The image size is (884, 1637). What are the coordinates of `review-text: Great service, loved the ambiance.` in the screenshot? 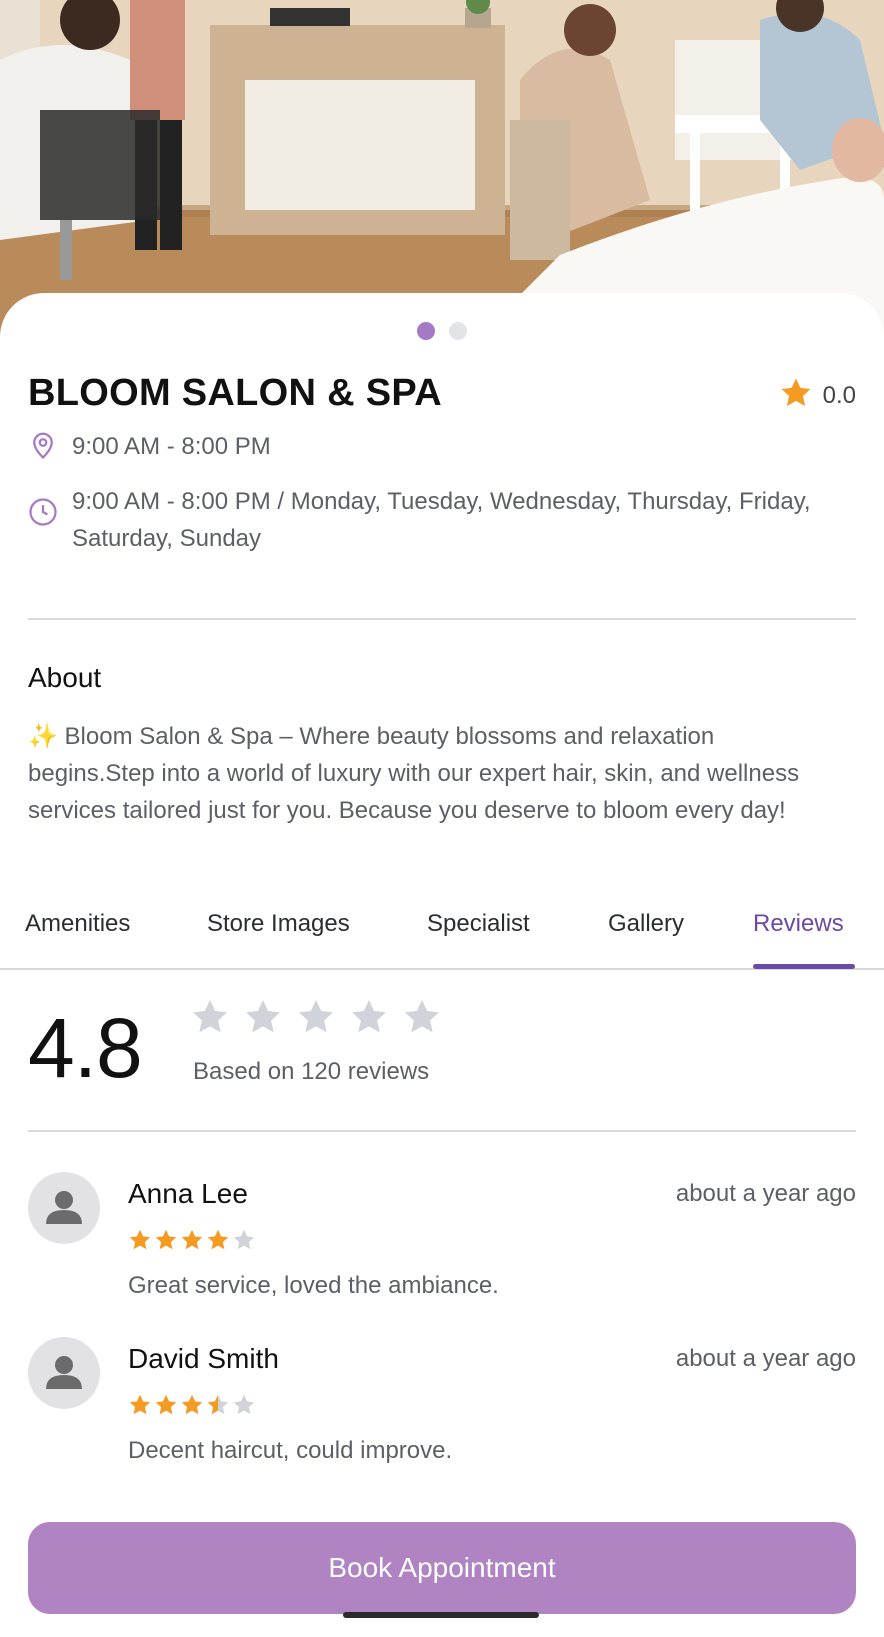 It's located at (313, 1285).